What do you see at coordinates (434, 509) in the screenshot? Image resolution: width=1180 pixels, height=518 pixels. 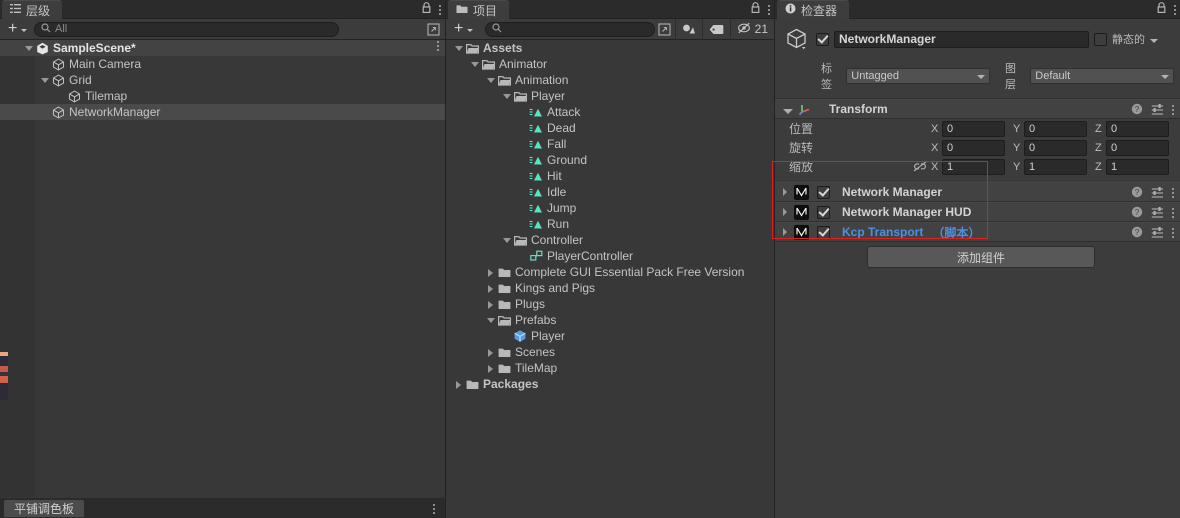 I see `tile-palette-menu-icon` at bounding box center [434, 509].